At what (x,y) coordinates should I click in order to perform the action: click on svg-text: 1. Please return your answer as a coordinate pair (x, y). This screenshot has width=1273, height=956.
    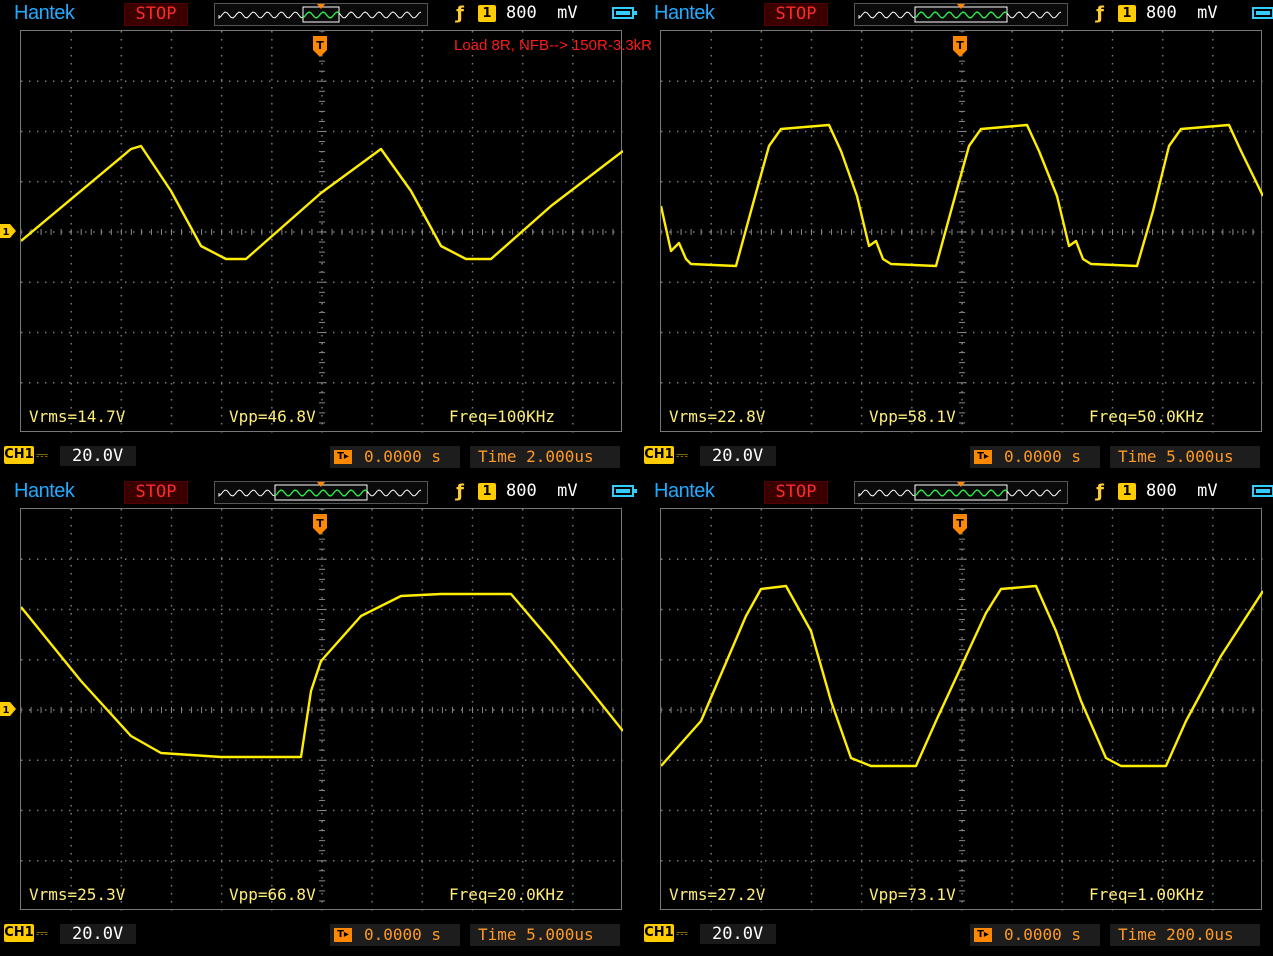
    Looking at the image, I should click on (6, 710).